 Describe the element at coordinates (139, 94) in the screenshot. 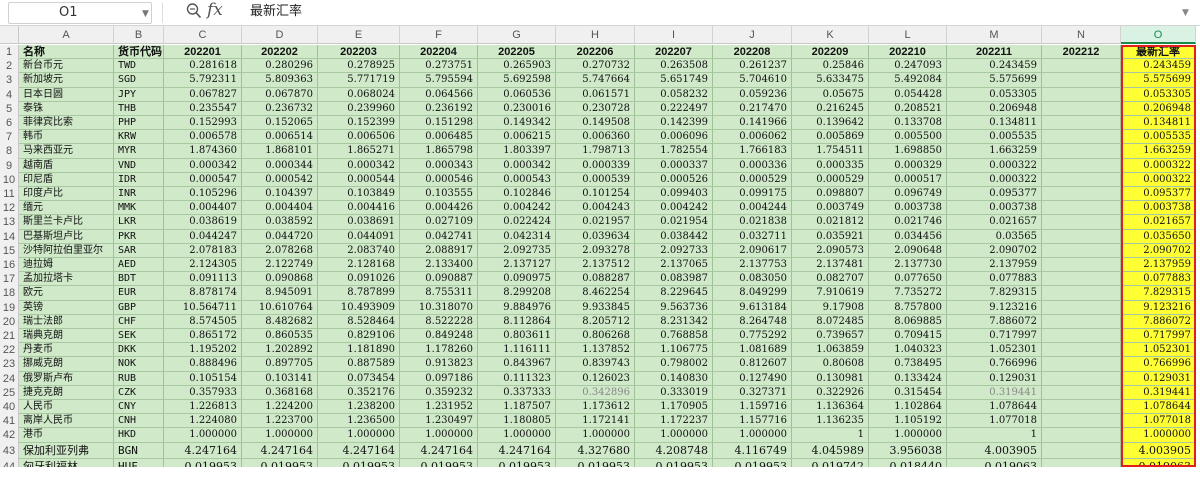

I see `currency-code-cell: JPY` at that location.